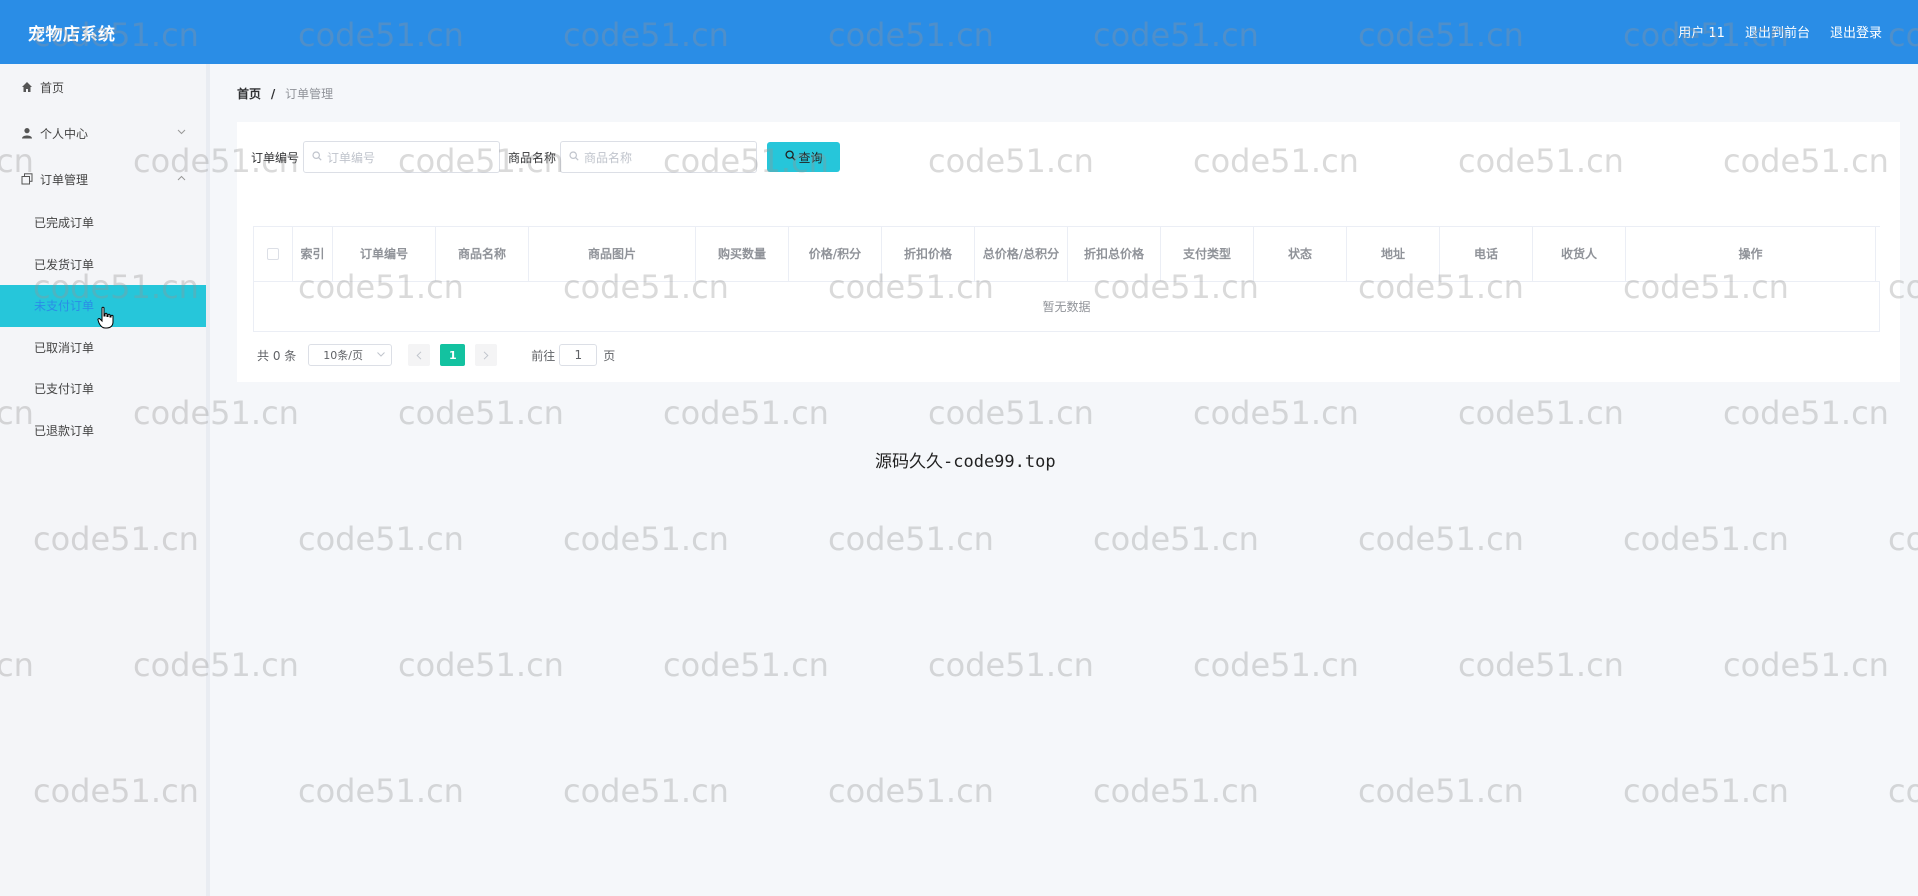 The width and height of the screenshot is (1918, 896). I want to click on goto-label: 前往, so click(543, 355).